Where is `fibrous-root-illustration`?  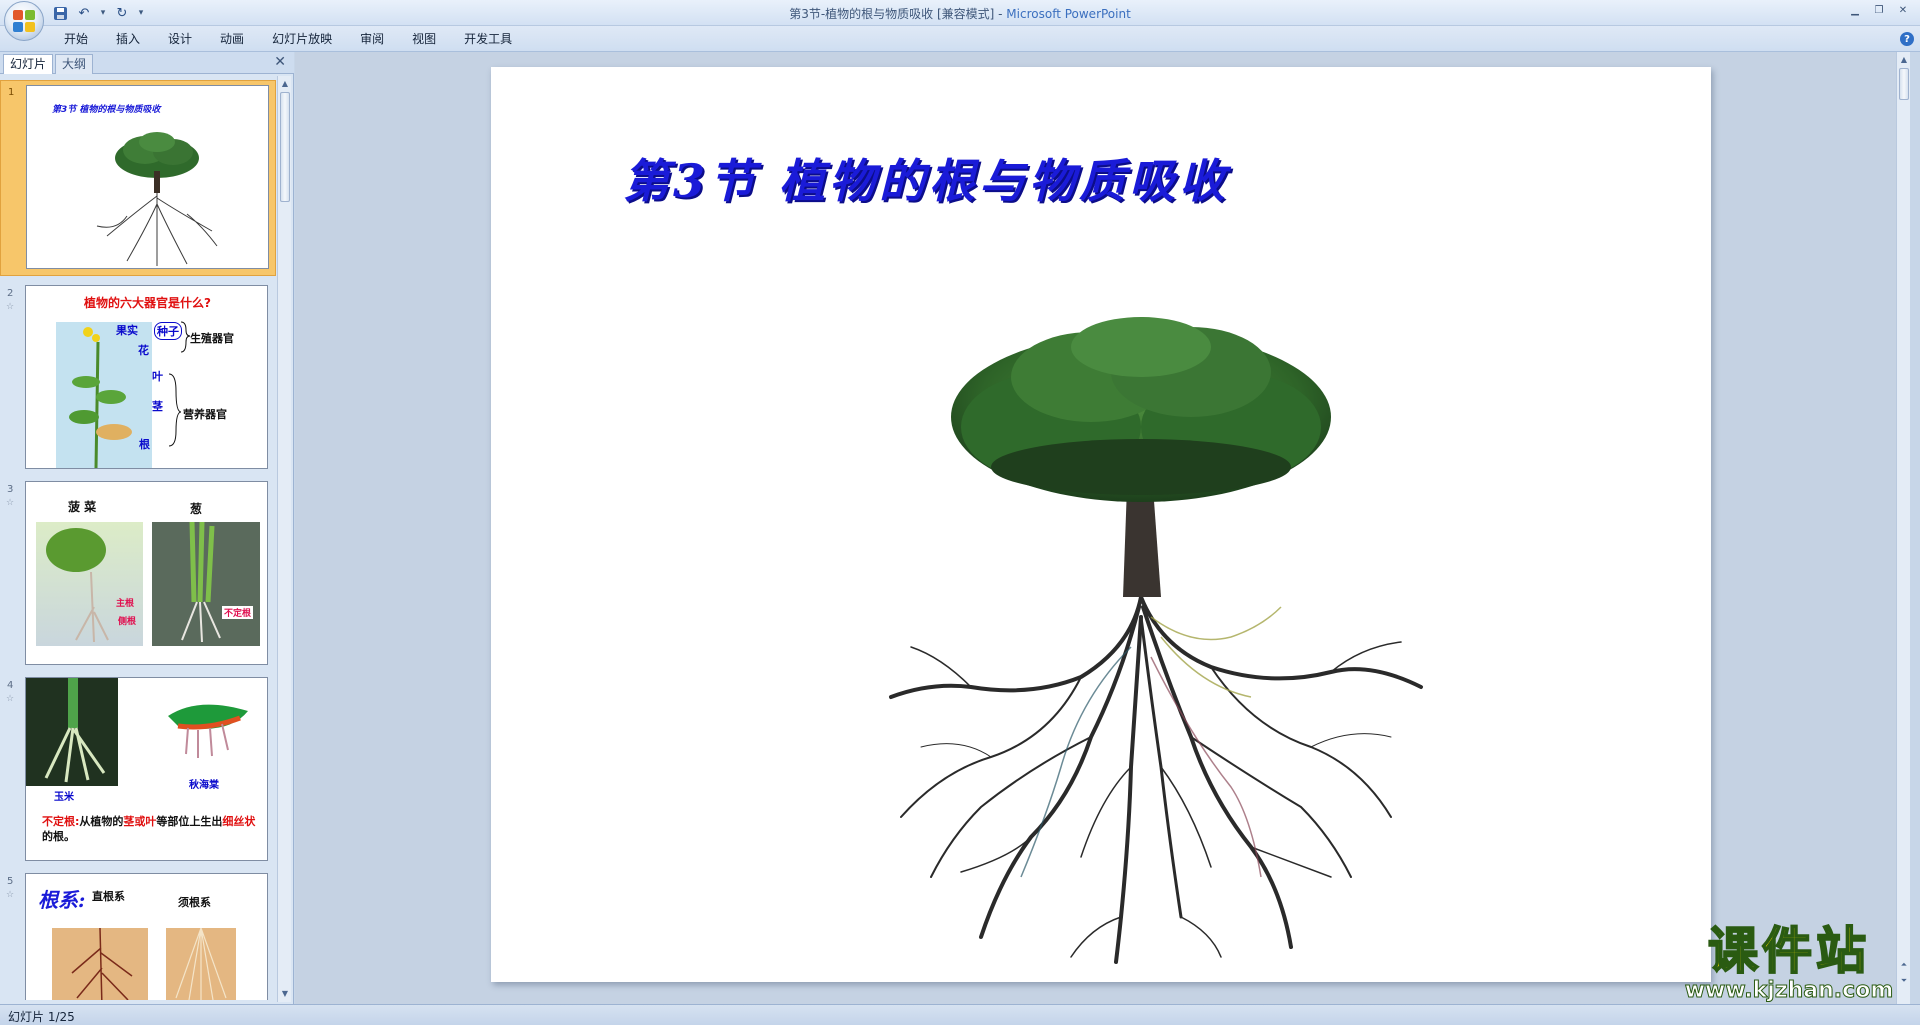
fibrous-root-illustration is located at coordinates (201, 963).